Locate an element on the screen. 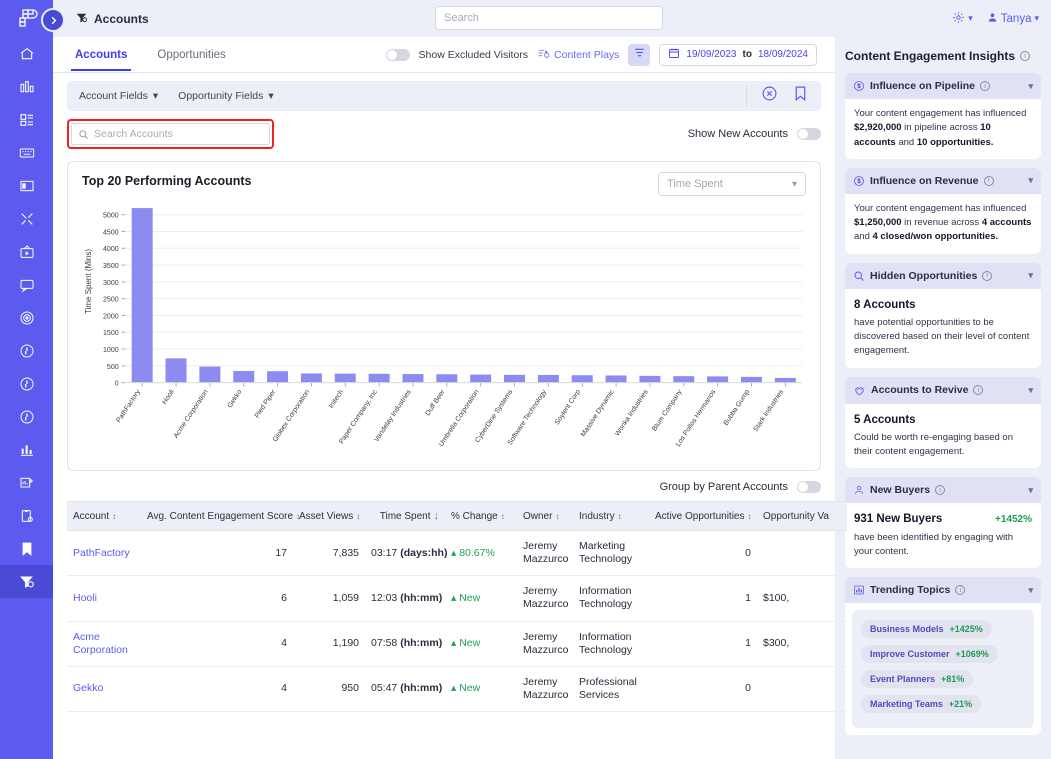 The width and height of the screenshot is (1051, 759). trending-topic-chip: Improve Customer +1069% is located at coordinates (929, 654).